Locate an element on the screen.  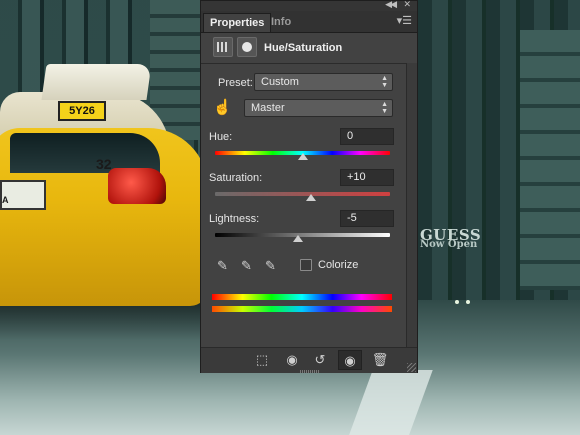
taxi-roof-sign is located at coordinates (96, 82).